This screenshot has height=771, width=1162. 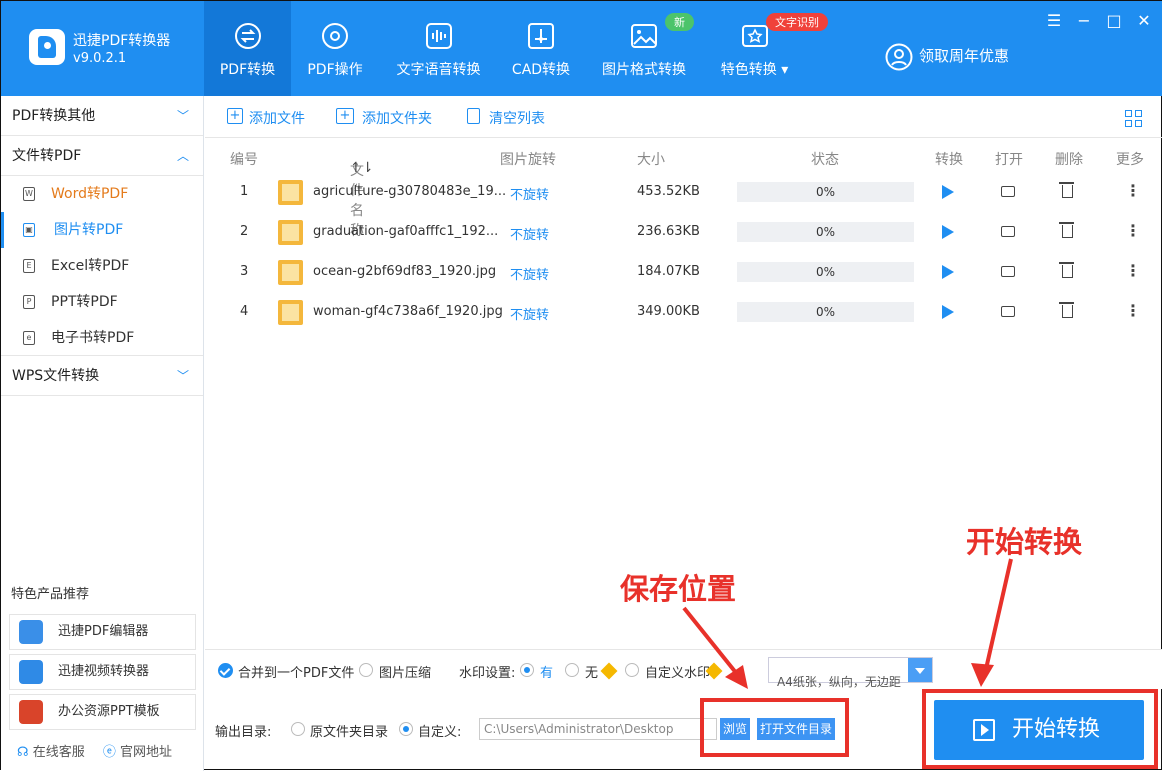 What do you see at coordinates (825, 160) in the screenshot?
I see `col-status: 状态` at bounding box center [825, 160].